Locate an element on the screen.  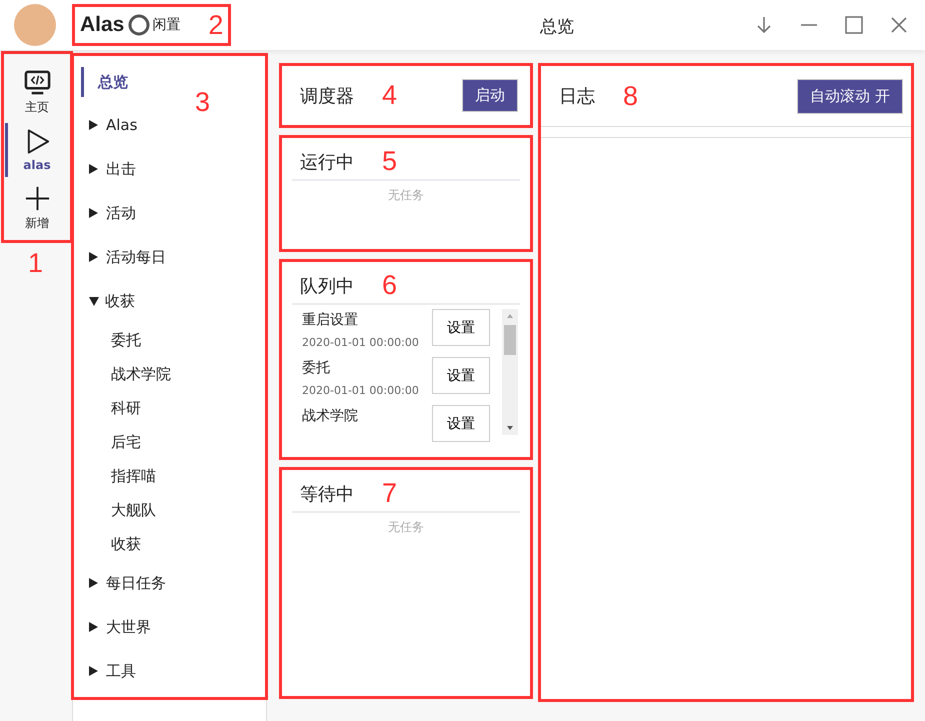
maximize-icon is located at coordinates (854, 25).